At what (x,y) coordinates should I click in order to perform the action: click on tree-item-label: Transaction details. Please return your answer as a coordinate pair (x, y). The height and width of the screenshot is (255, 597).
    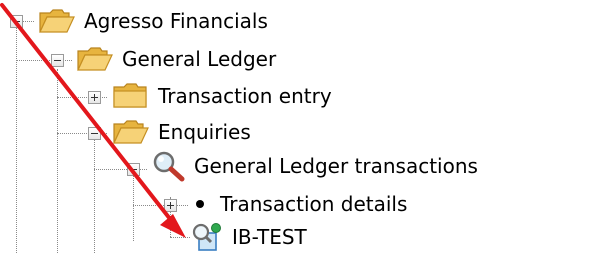
    Looking at the image, I should click on (314, 204).